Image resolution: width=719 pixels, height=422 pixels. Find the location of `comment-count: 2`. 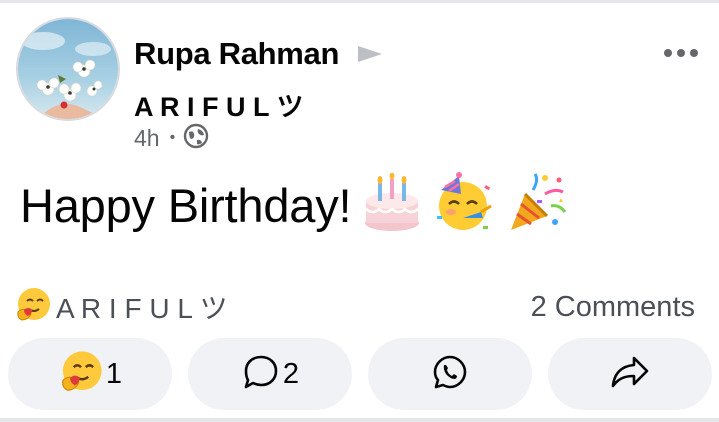

comment-count: 2 is located at coordinates (291, 373).